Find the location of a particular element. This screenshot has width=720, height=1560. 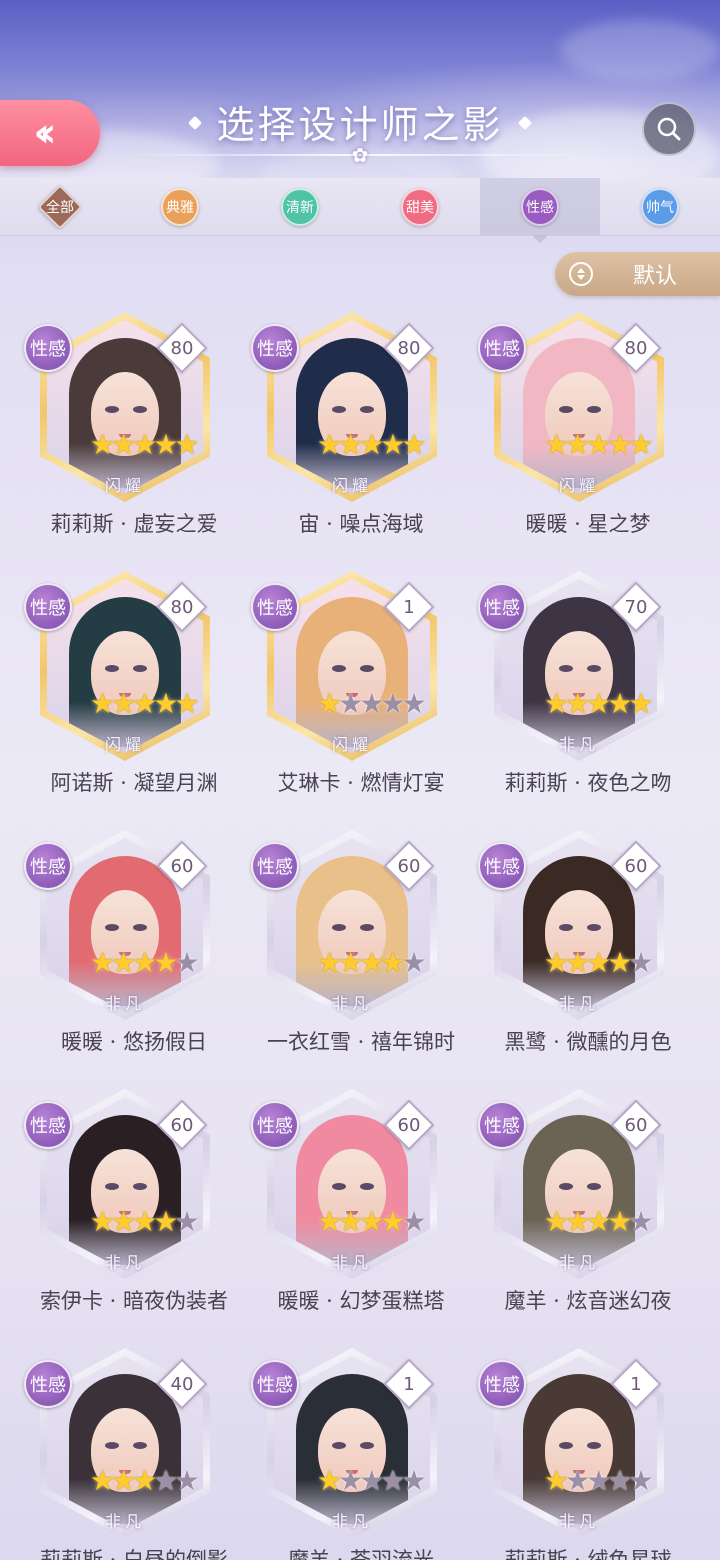

designer-card: ★ ★ ★ ★ ★ 非凡 性感 40 莉莉斯 · 白昼的倒影 is located at coordinates (134, 1454).